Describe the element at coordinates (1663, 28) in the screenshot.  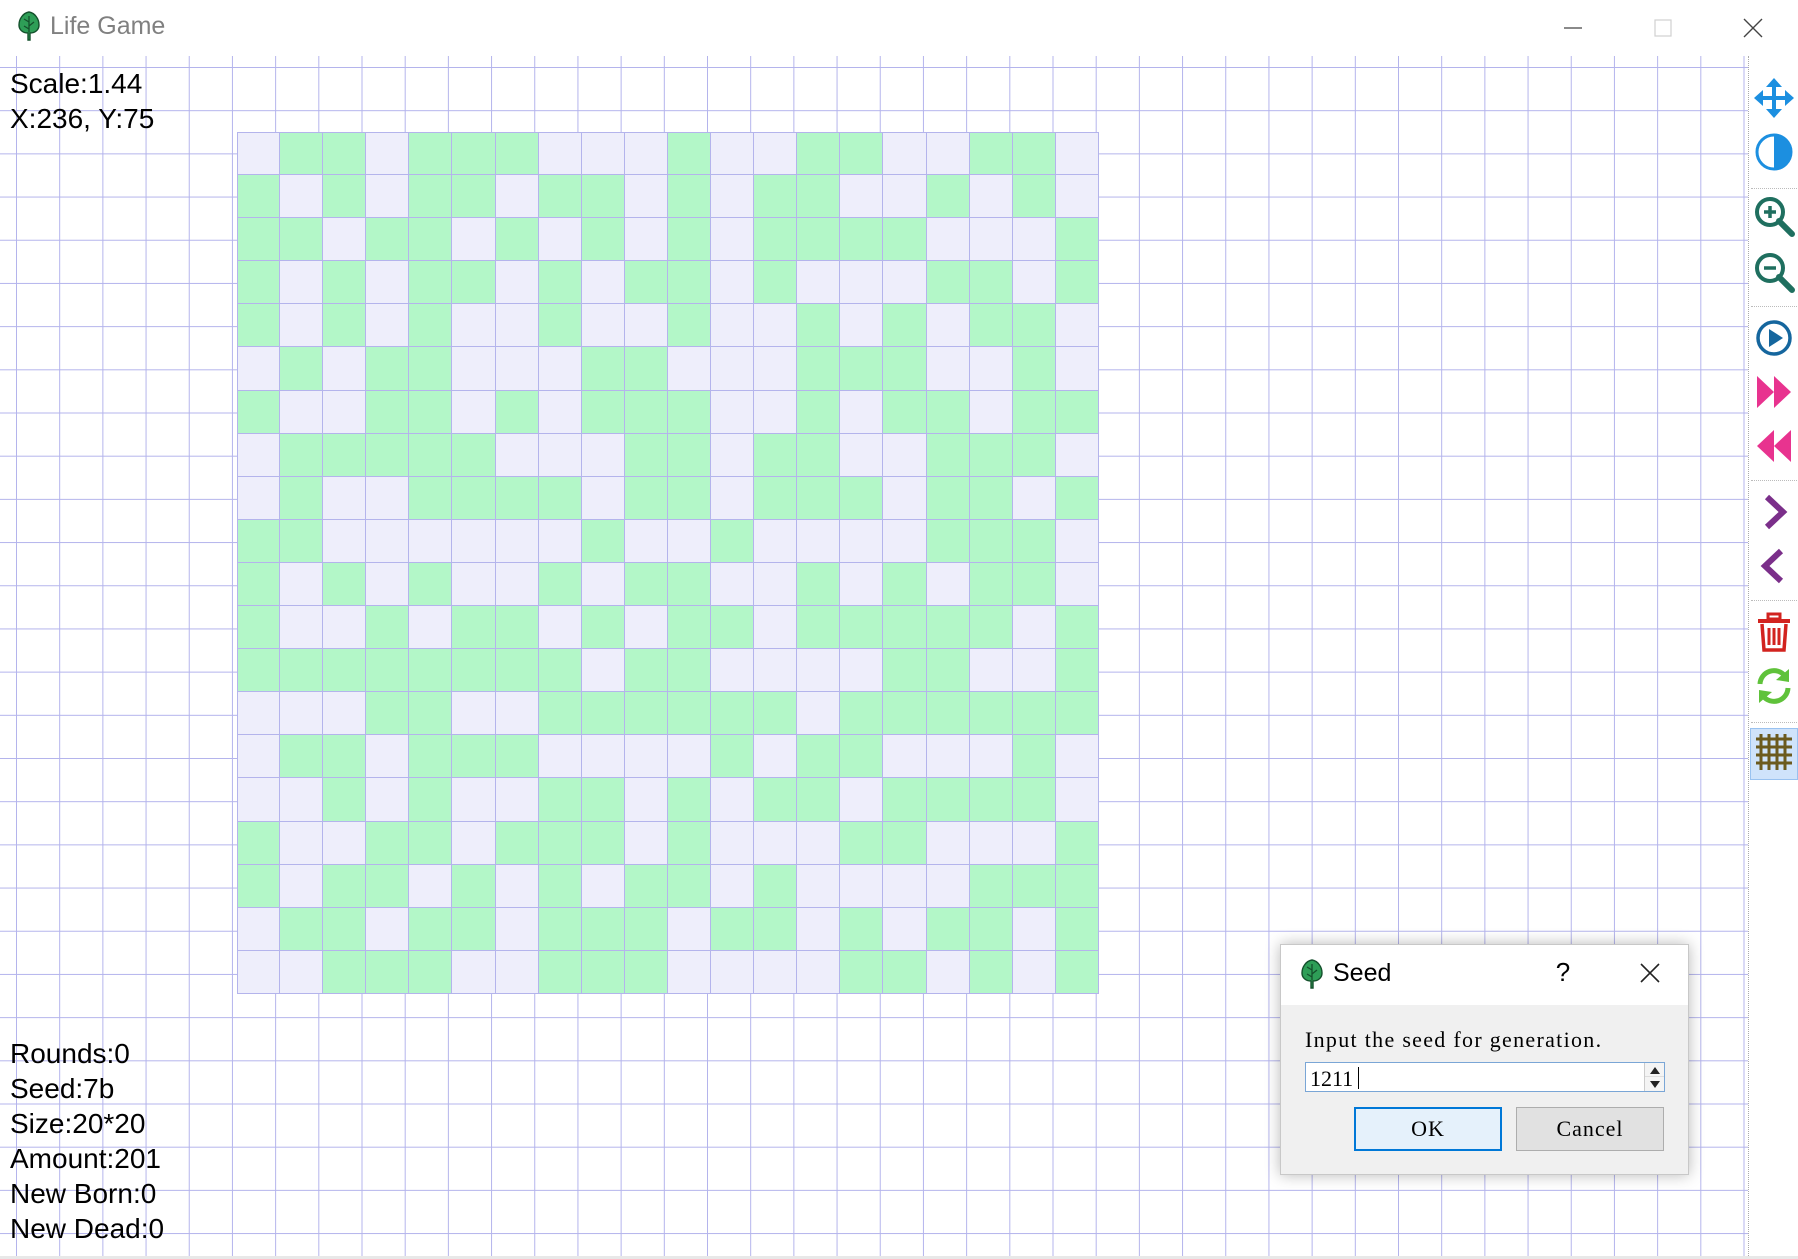
I see `maximize-button` at that location.